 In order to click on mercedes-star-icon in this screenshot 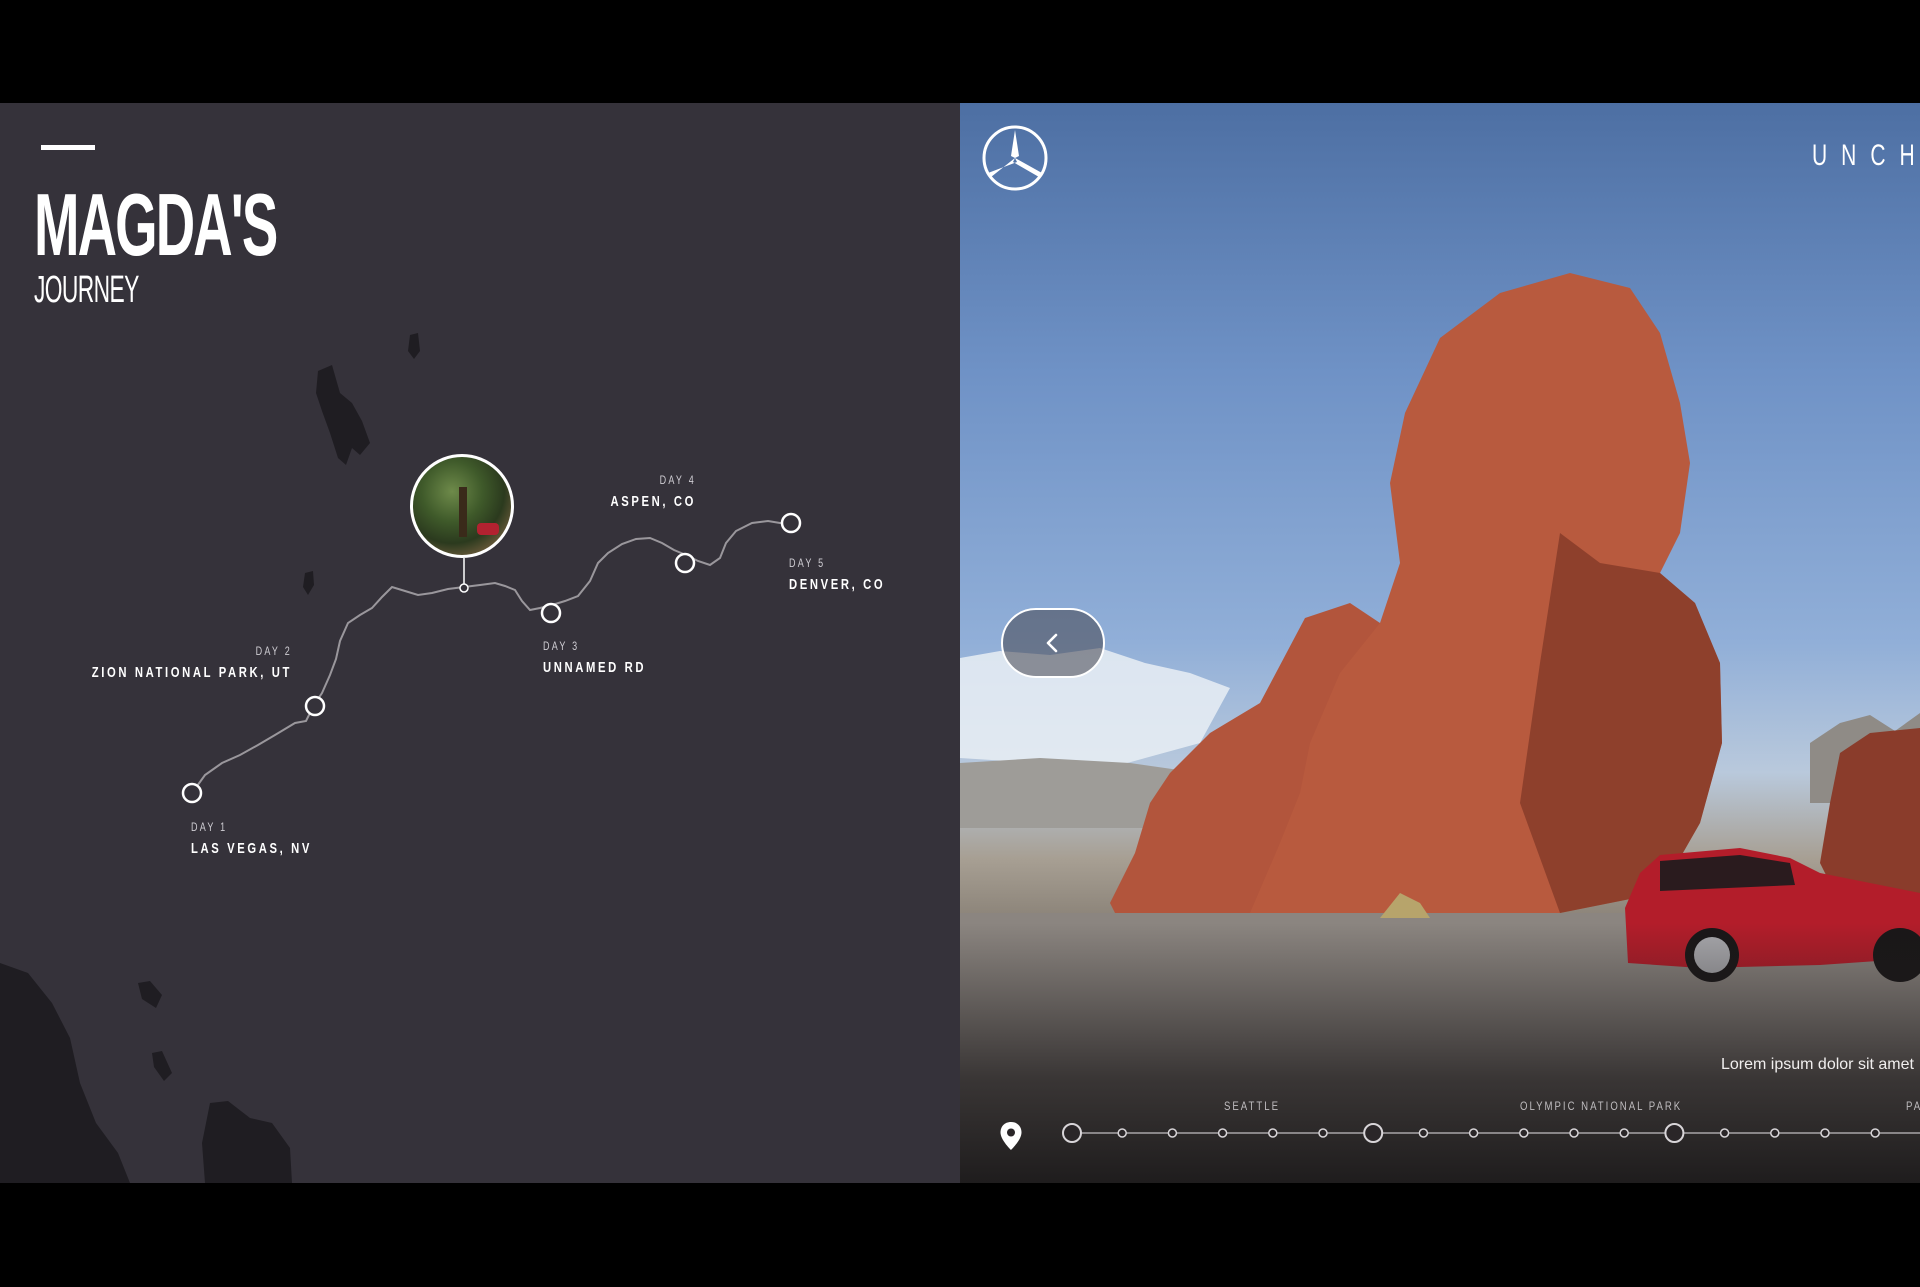, I will do `click(1015, 158)`.